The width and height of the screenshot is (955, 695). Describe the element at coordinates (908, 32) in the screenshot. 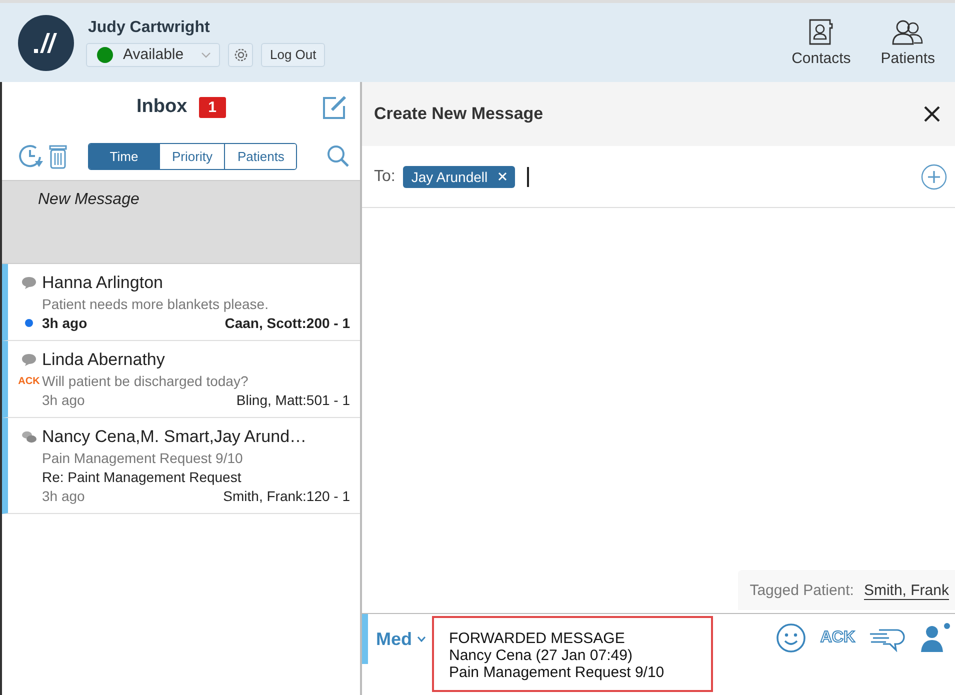

I see `people-icon` at that location.